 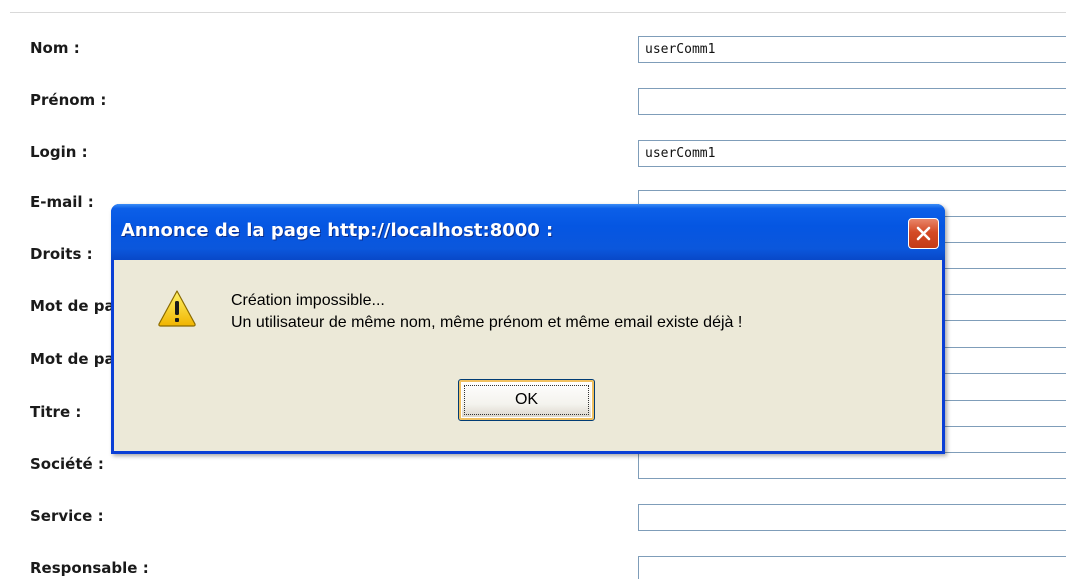 I want to click on responsable-label: Responsable :, so click(x=89, y=568).